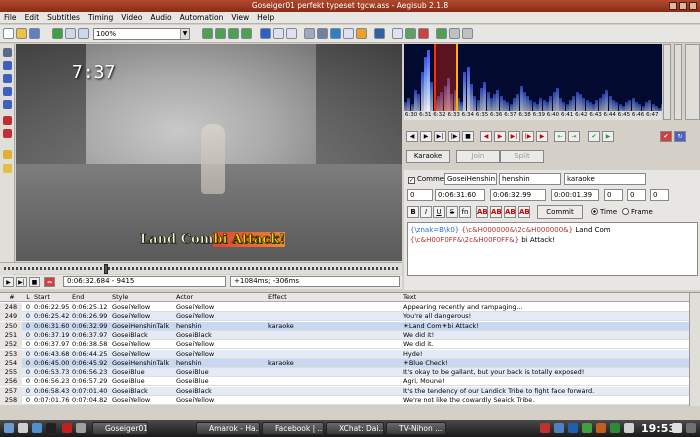 The height and width of the screenshot is (437, 700). Describe the element at coordinates (452, 212) in the screenshot. I see `strikeout-button: S` at that location.